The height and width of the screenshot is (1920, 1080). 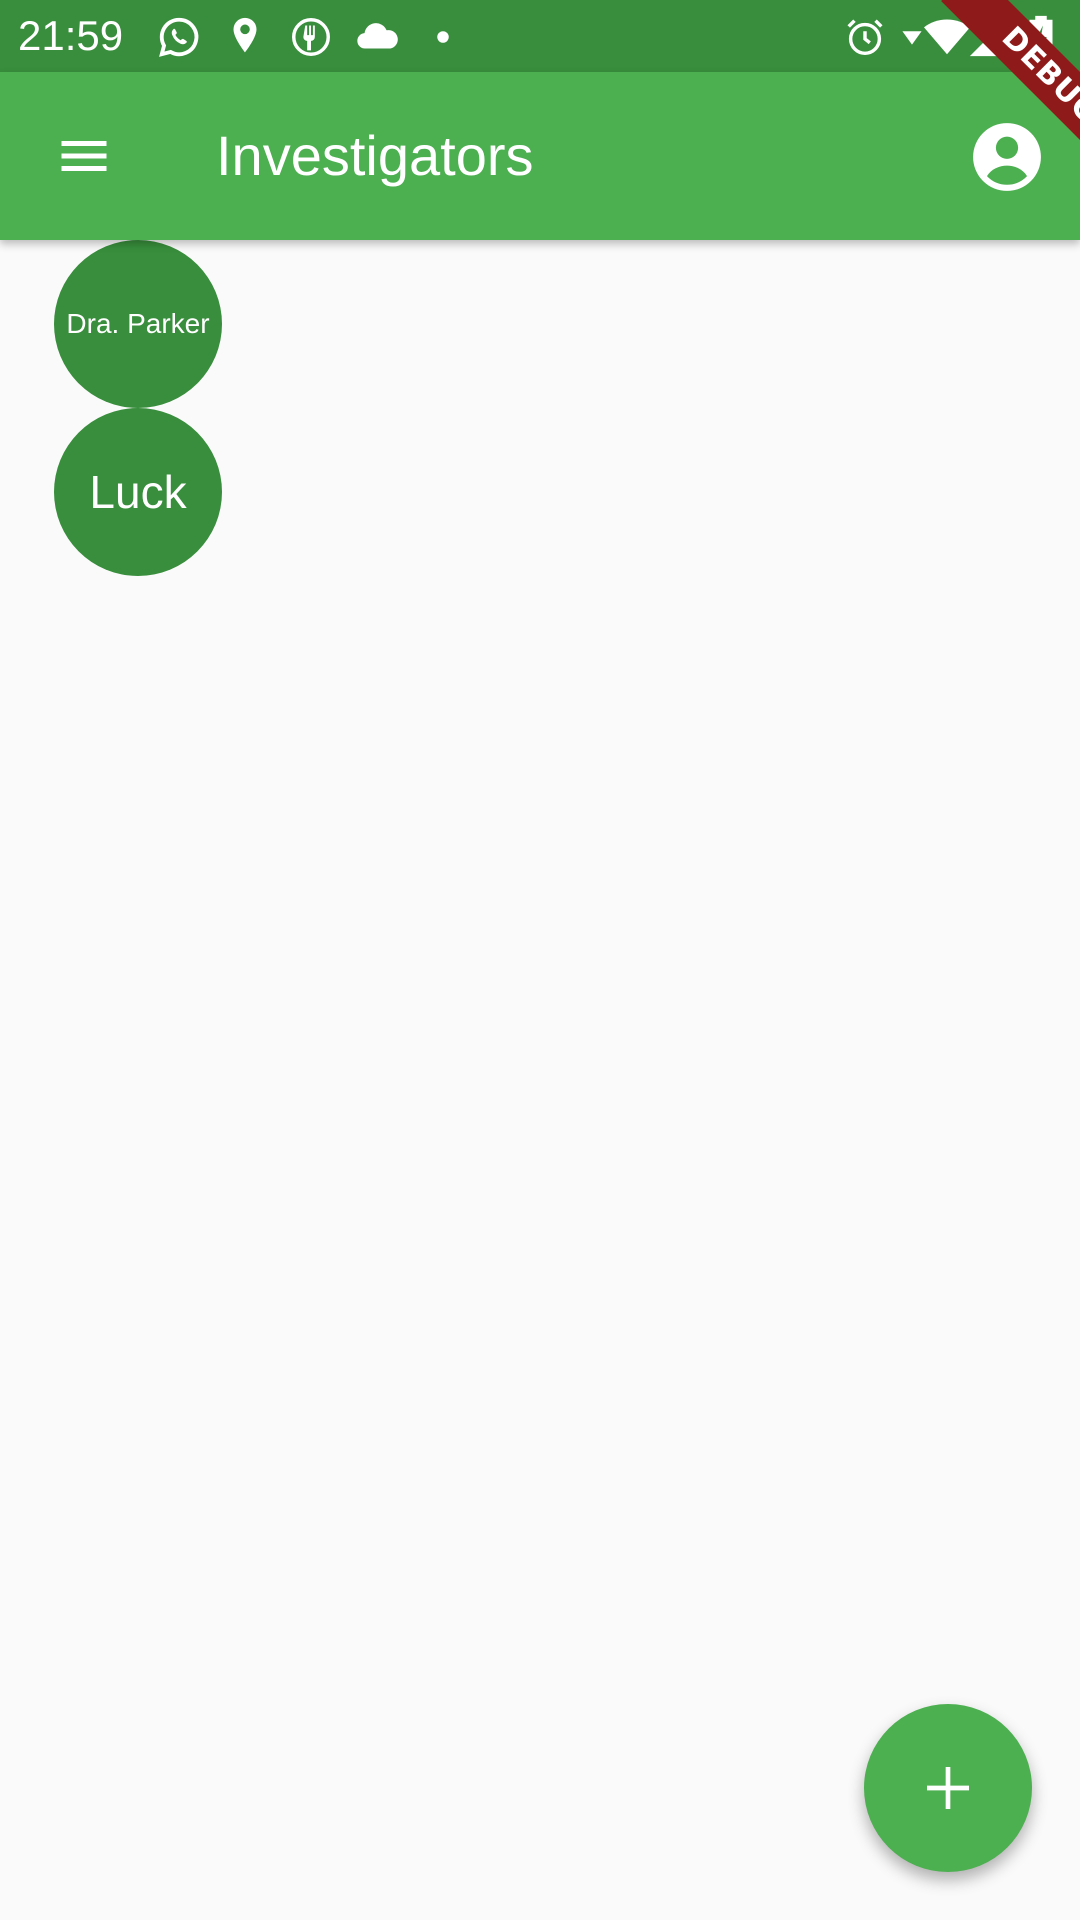 I want to click on cloud-icon, so click(x=377, y=37).